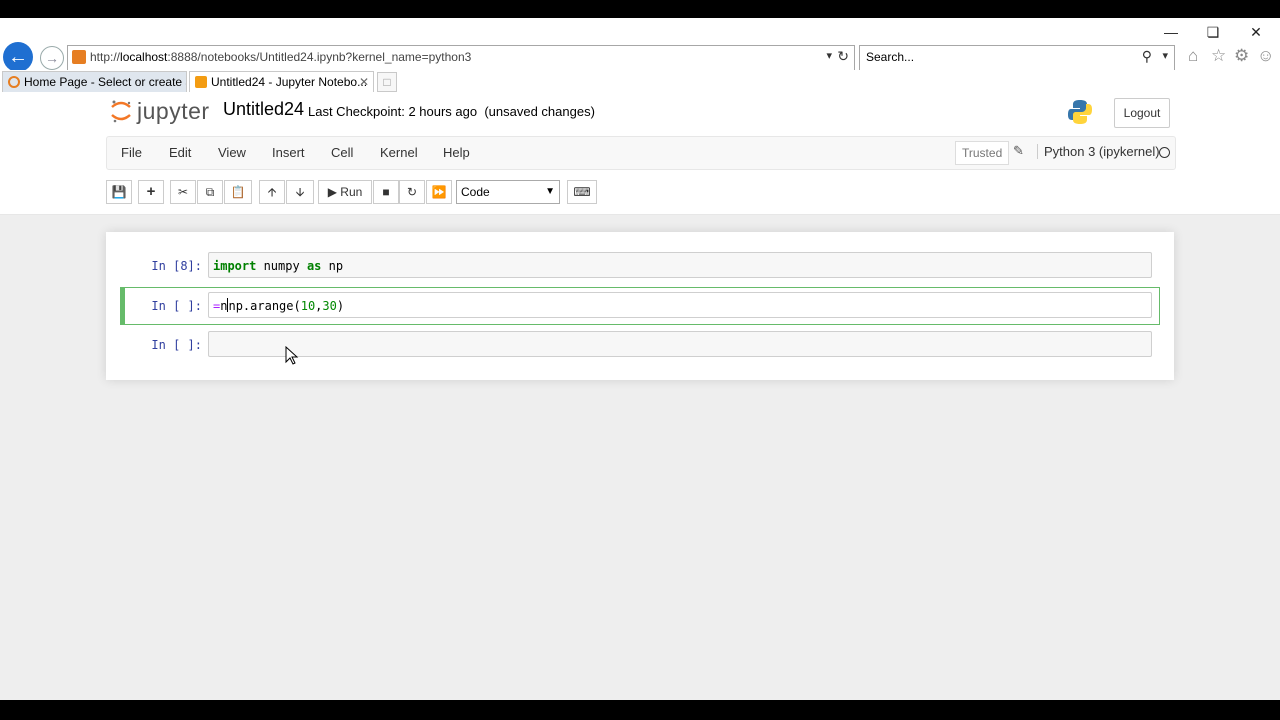  I want to click on code-cell-2-selected: In [ ]: =nnp.arange(10,30), so click(640, 306).